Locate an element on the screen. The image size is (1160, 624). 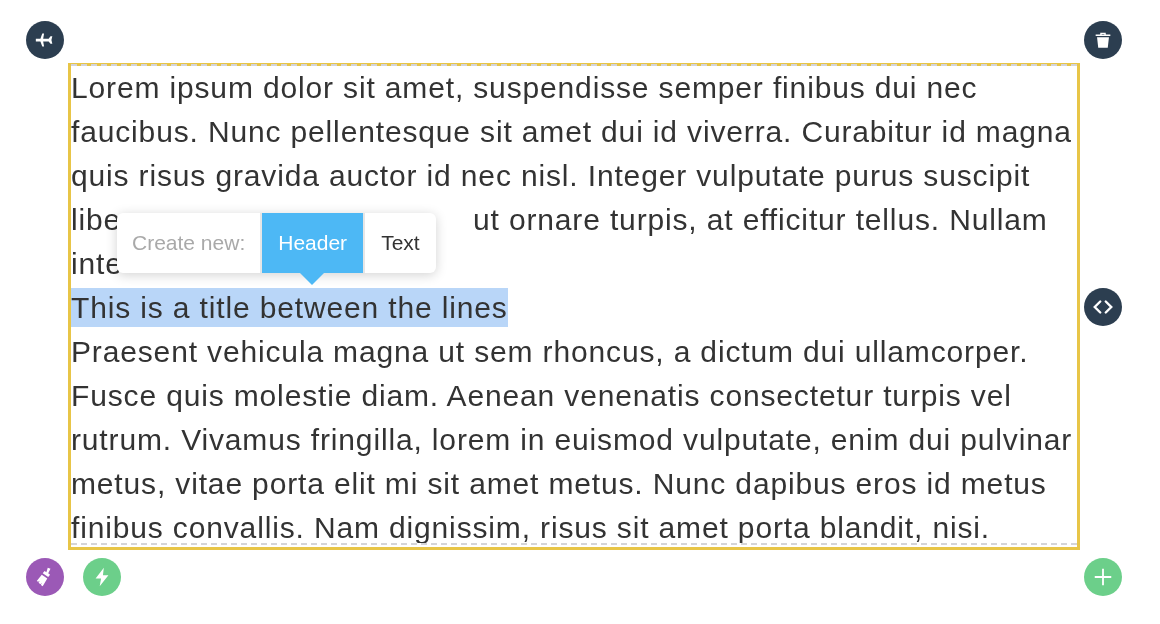
brush-button is located at coordinates (45, 577).